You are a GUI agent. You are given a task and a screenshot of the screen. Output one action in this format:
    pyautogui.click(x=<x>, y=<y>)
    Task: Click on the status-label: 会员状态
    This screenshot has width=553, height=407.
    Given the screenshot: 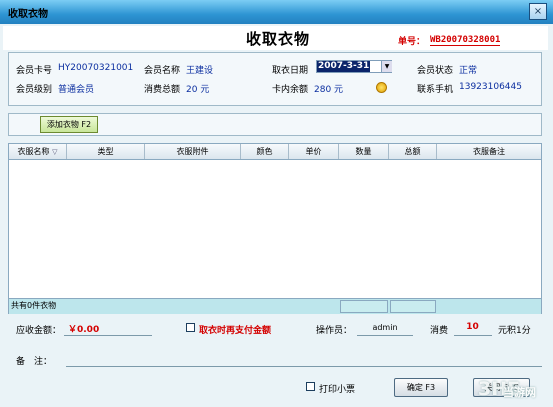 What is the action you would take?
    pyautogui.click(x=435, y=71)
    